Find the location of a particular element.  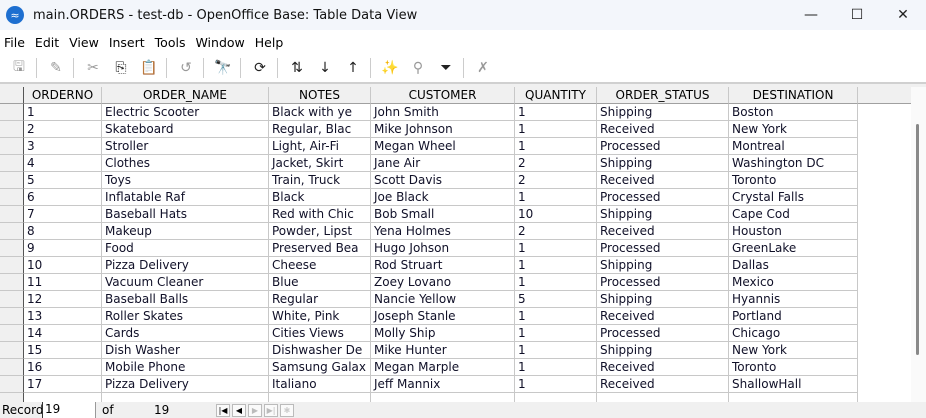

table-cell: New York is located at coordinates (793, 350).